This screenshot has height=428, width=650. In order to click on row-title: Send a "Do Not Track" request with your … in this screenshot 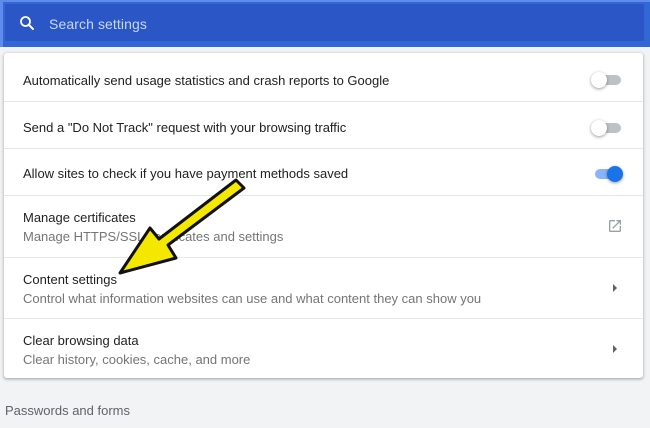, I will do `click(185, 127)`.